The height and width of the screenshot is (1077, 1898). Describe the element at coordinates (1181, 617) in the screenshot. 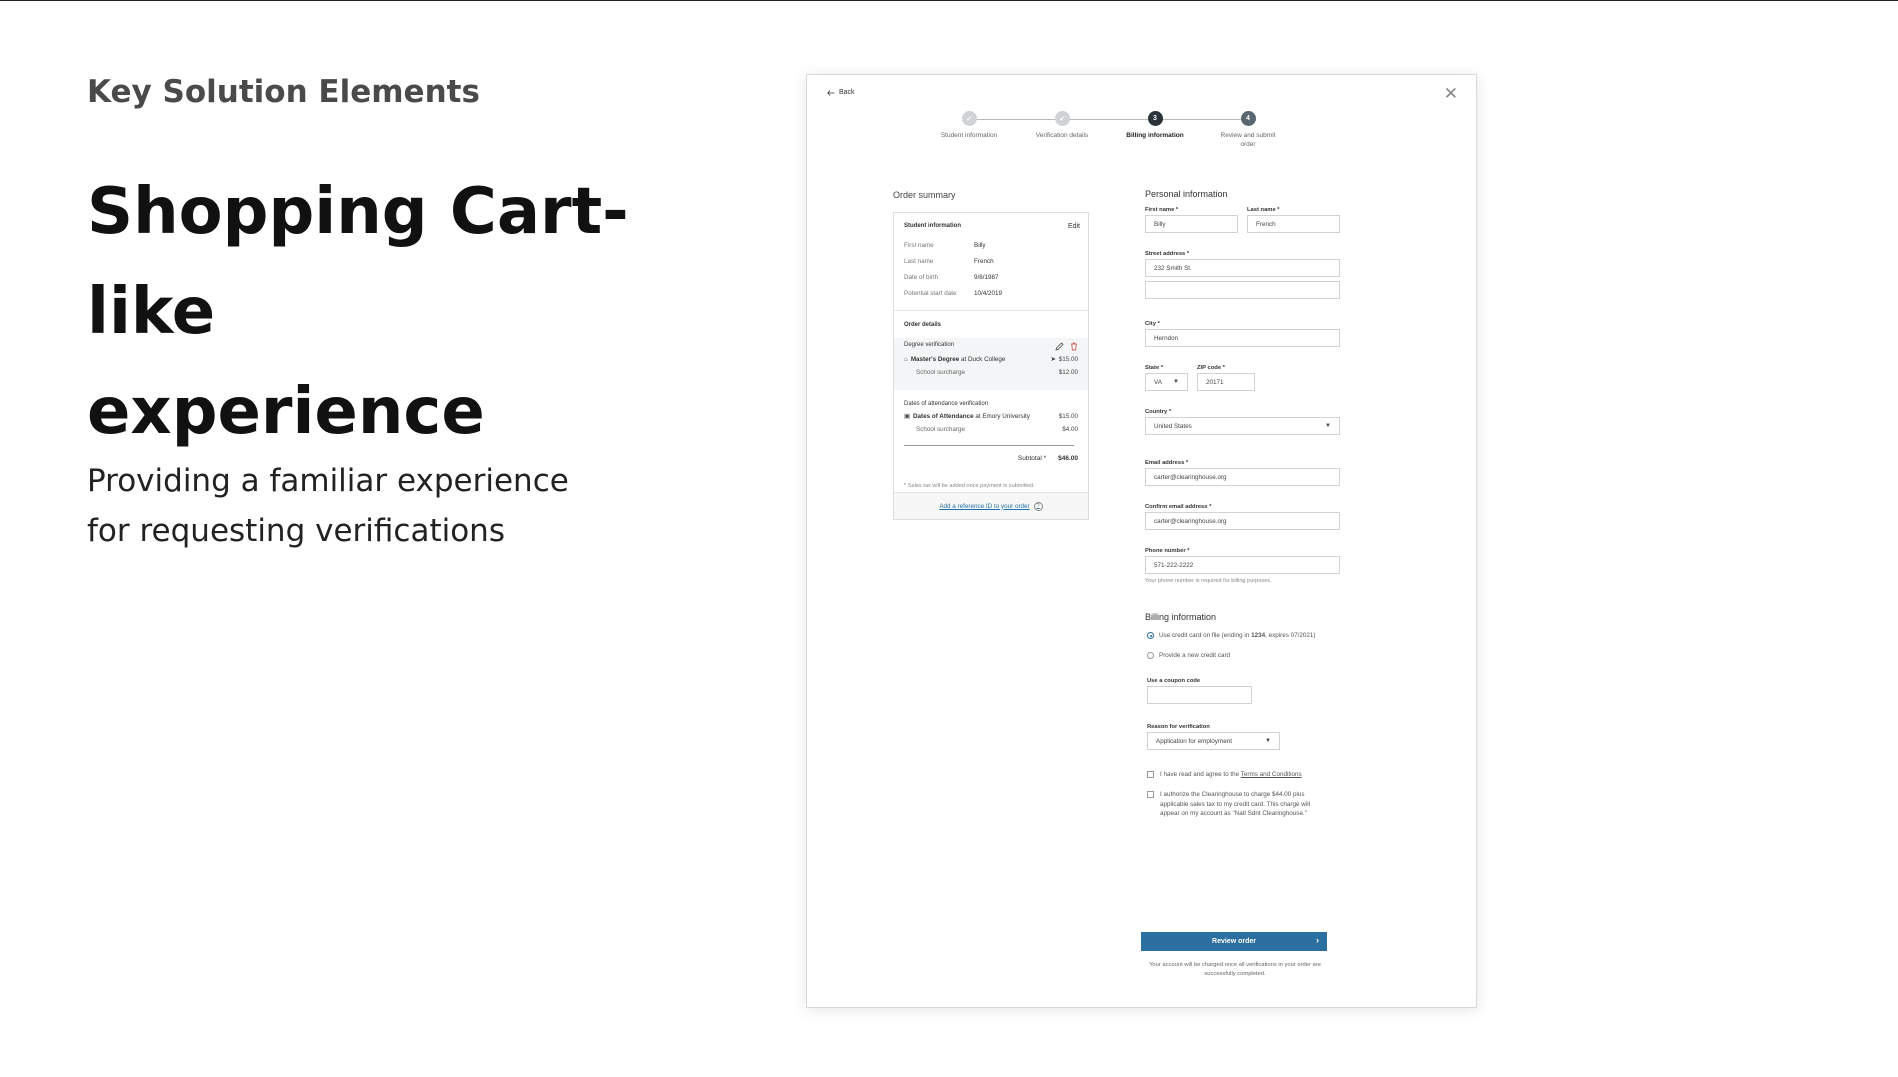

I see `billing-info-title: Billing information` at that location.